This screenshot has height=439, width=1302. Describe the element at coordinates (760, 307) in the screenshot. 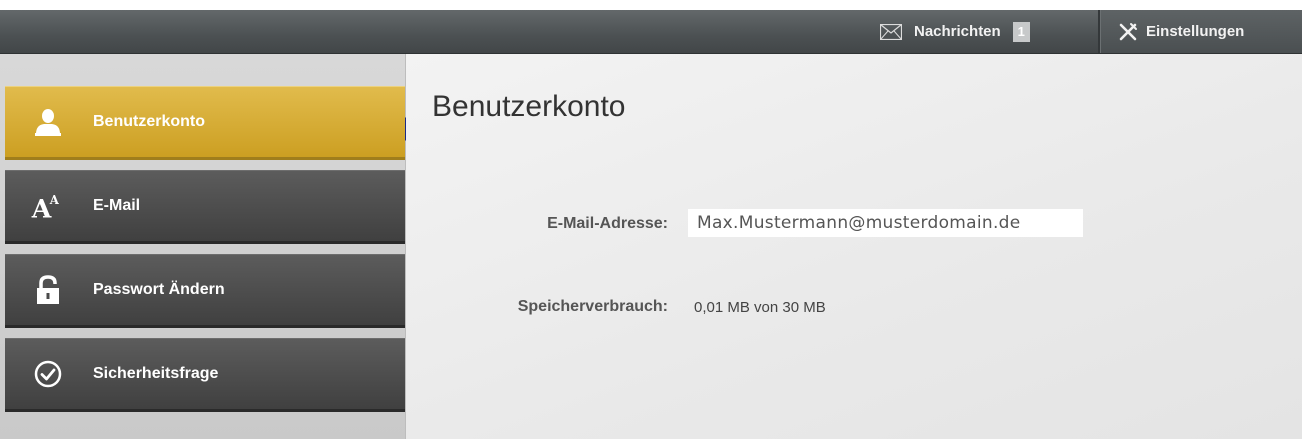

I see `storage-value: 0,01 MB von 30 MB` at that location.